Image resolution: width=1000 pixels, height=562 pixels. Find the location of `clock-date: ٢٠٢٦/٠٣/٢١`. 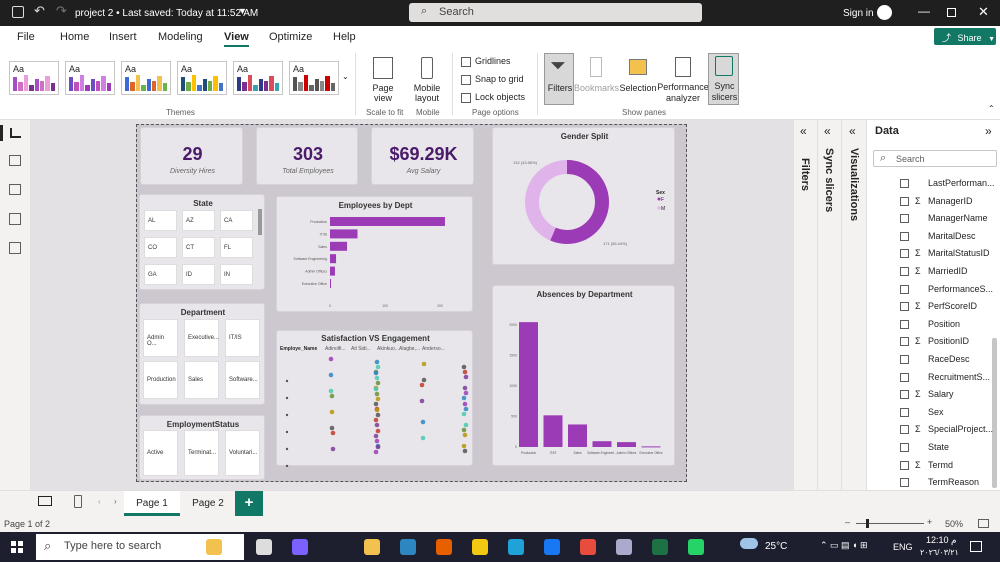

clock-date: ٢٠٢٦/٠٣/٢١ is located at coordinates (939, 552).